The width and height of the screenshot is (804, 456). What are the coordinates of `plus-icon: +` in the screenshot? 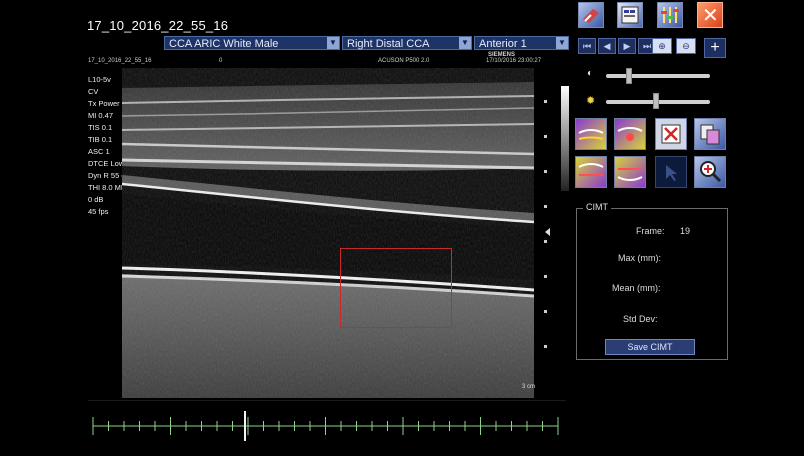 It's located at (715, 47).